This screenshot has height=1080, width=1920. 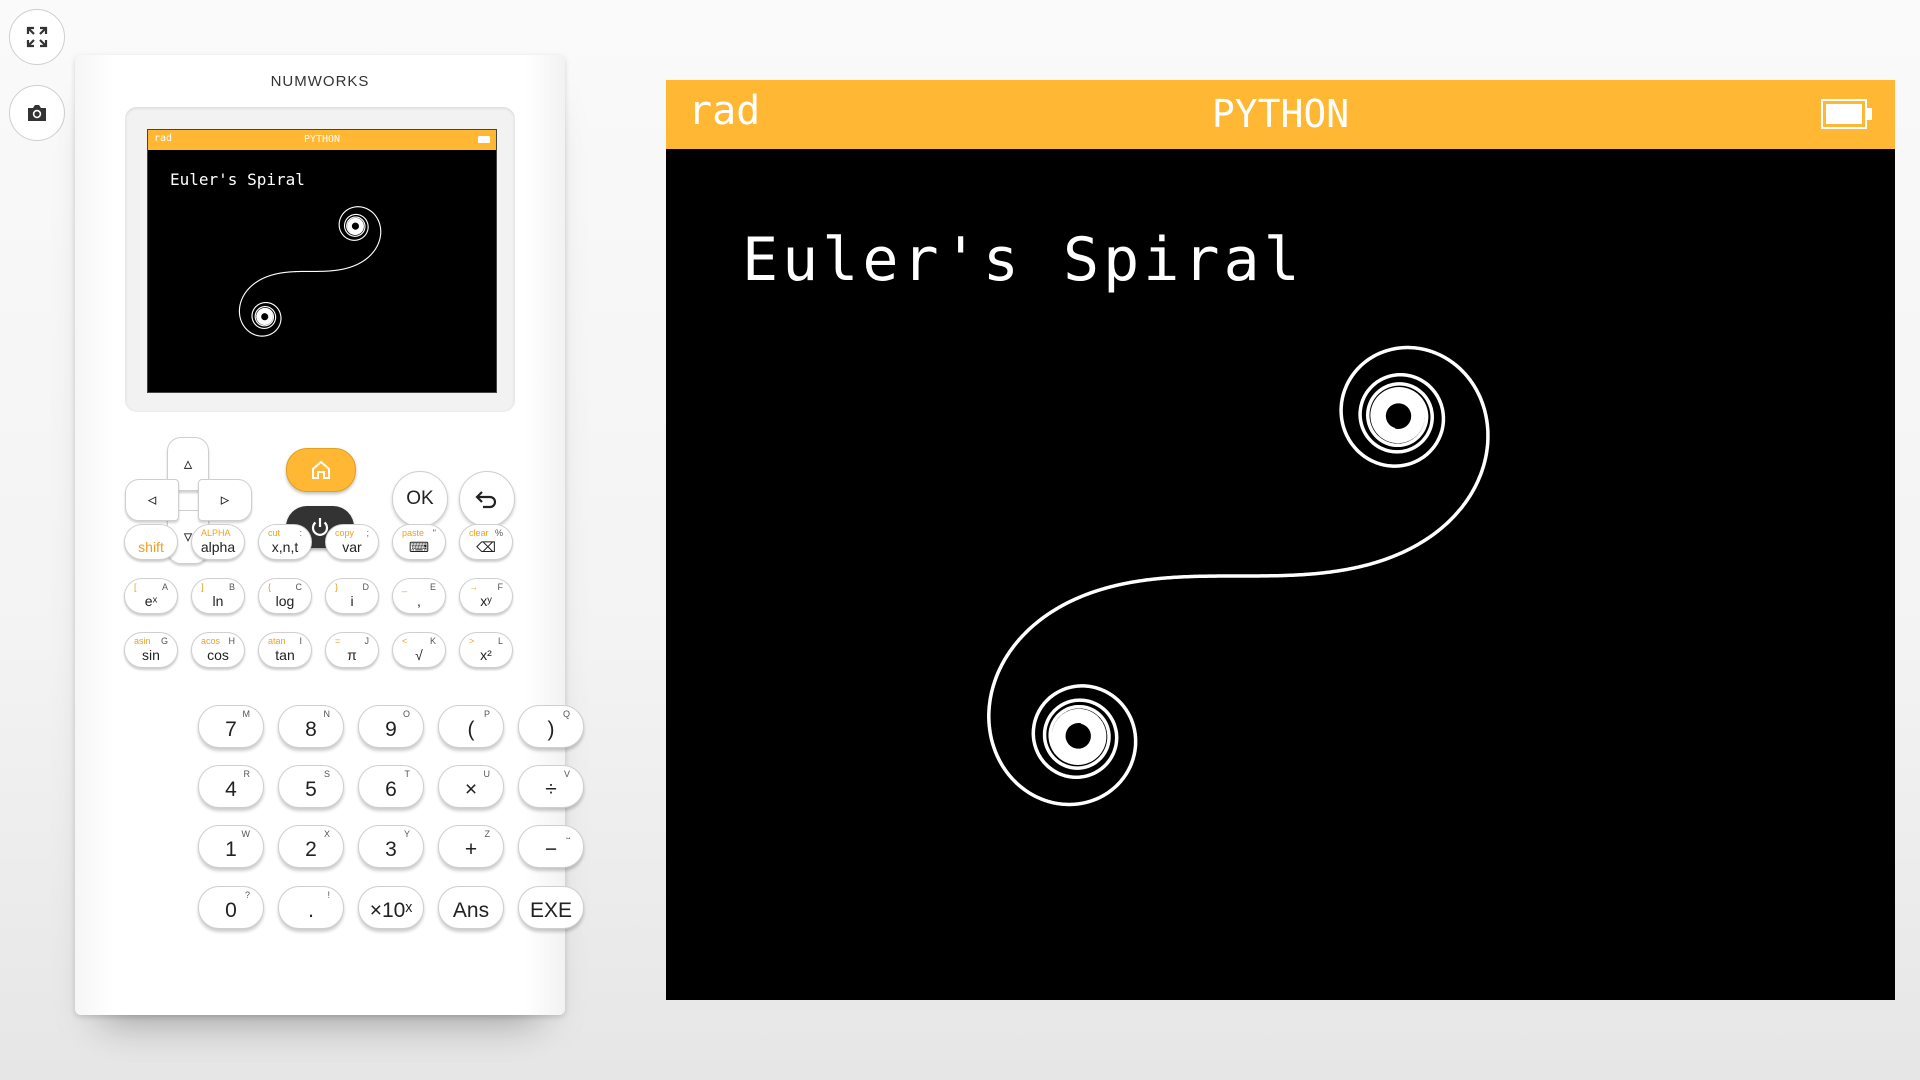 What do you see at coordinates (471, 846) in the screenshot?
I see `key-31: Z +` at bounding box center [471, 846].